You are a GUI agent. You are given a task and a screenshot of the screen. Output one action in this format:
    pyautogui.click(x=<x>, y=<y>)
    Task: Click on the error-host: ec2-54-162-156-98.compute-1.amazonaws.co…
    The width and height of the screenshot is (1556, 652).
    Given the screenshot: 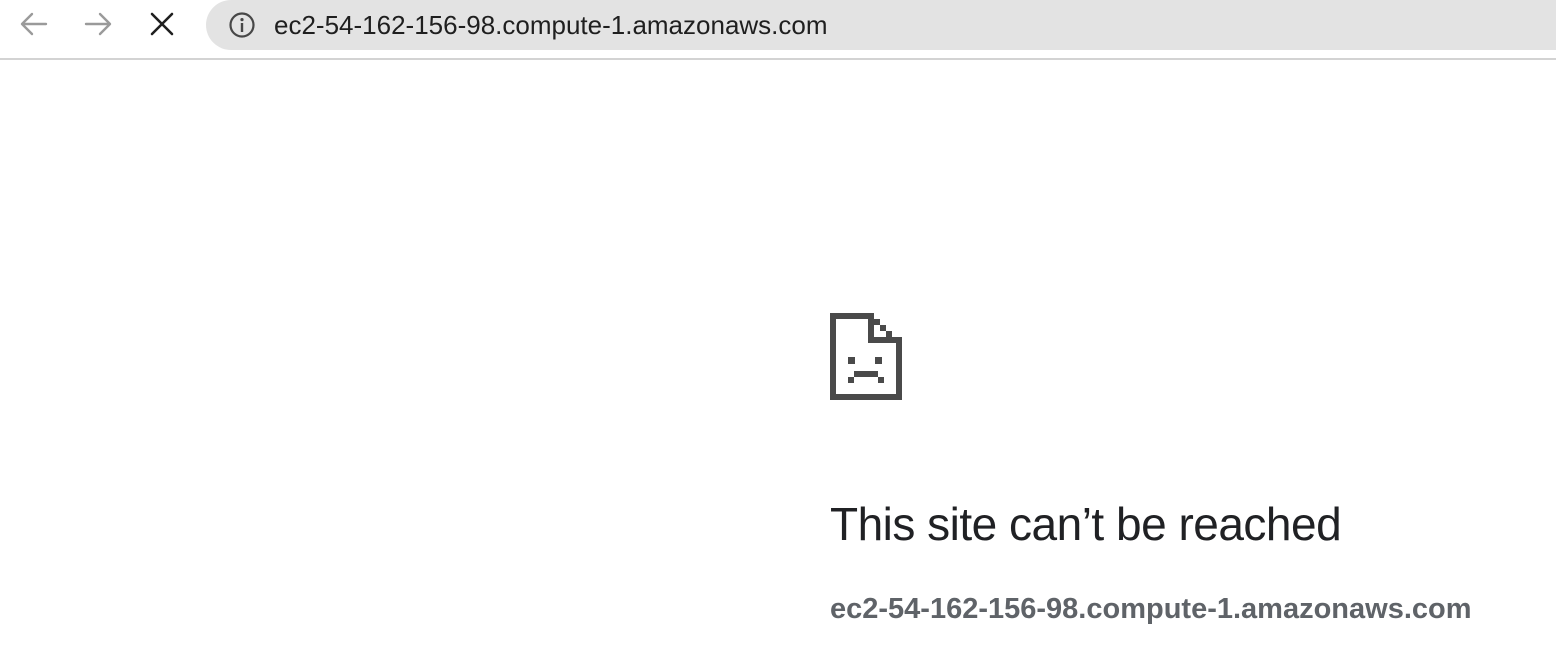 What is the action you would take?
    pyautogui.click(x=1151, y=609)
    